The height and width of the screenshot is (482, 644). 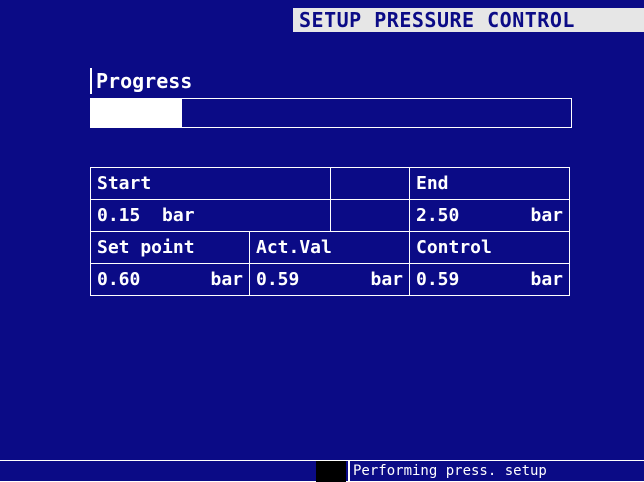 I want to click on empty-value-cell, so click(x=370, y=215).